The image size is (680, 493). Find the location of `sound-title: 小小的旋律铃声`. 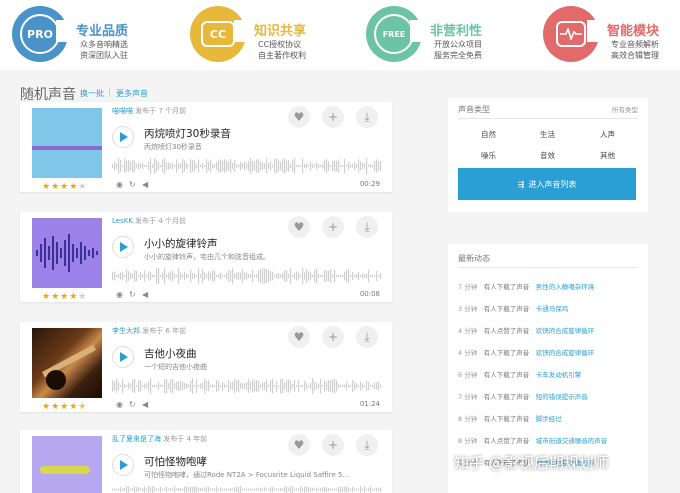

sound-title: 小小的旋律铃声 is located at coordinates (181, 243).